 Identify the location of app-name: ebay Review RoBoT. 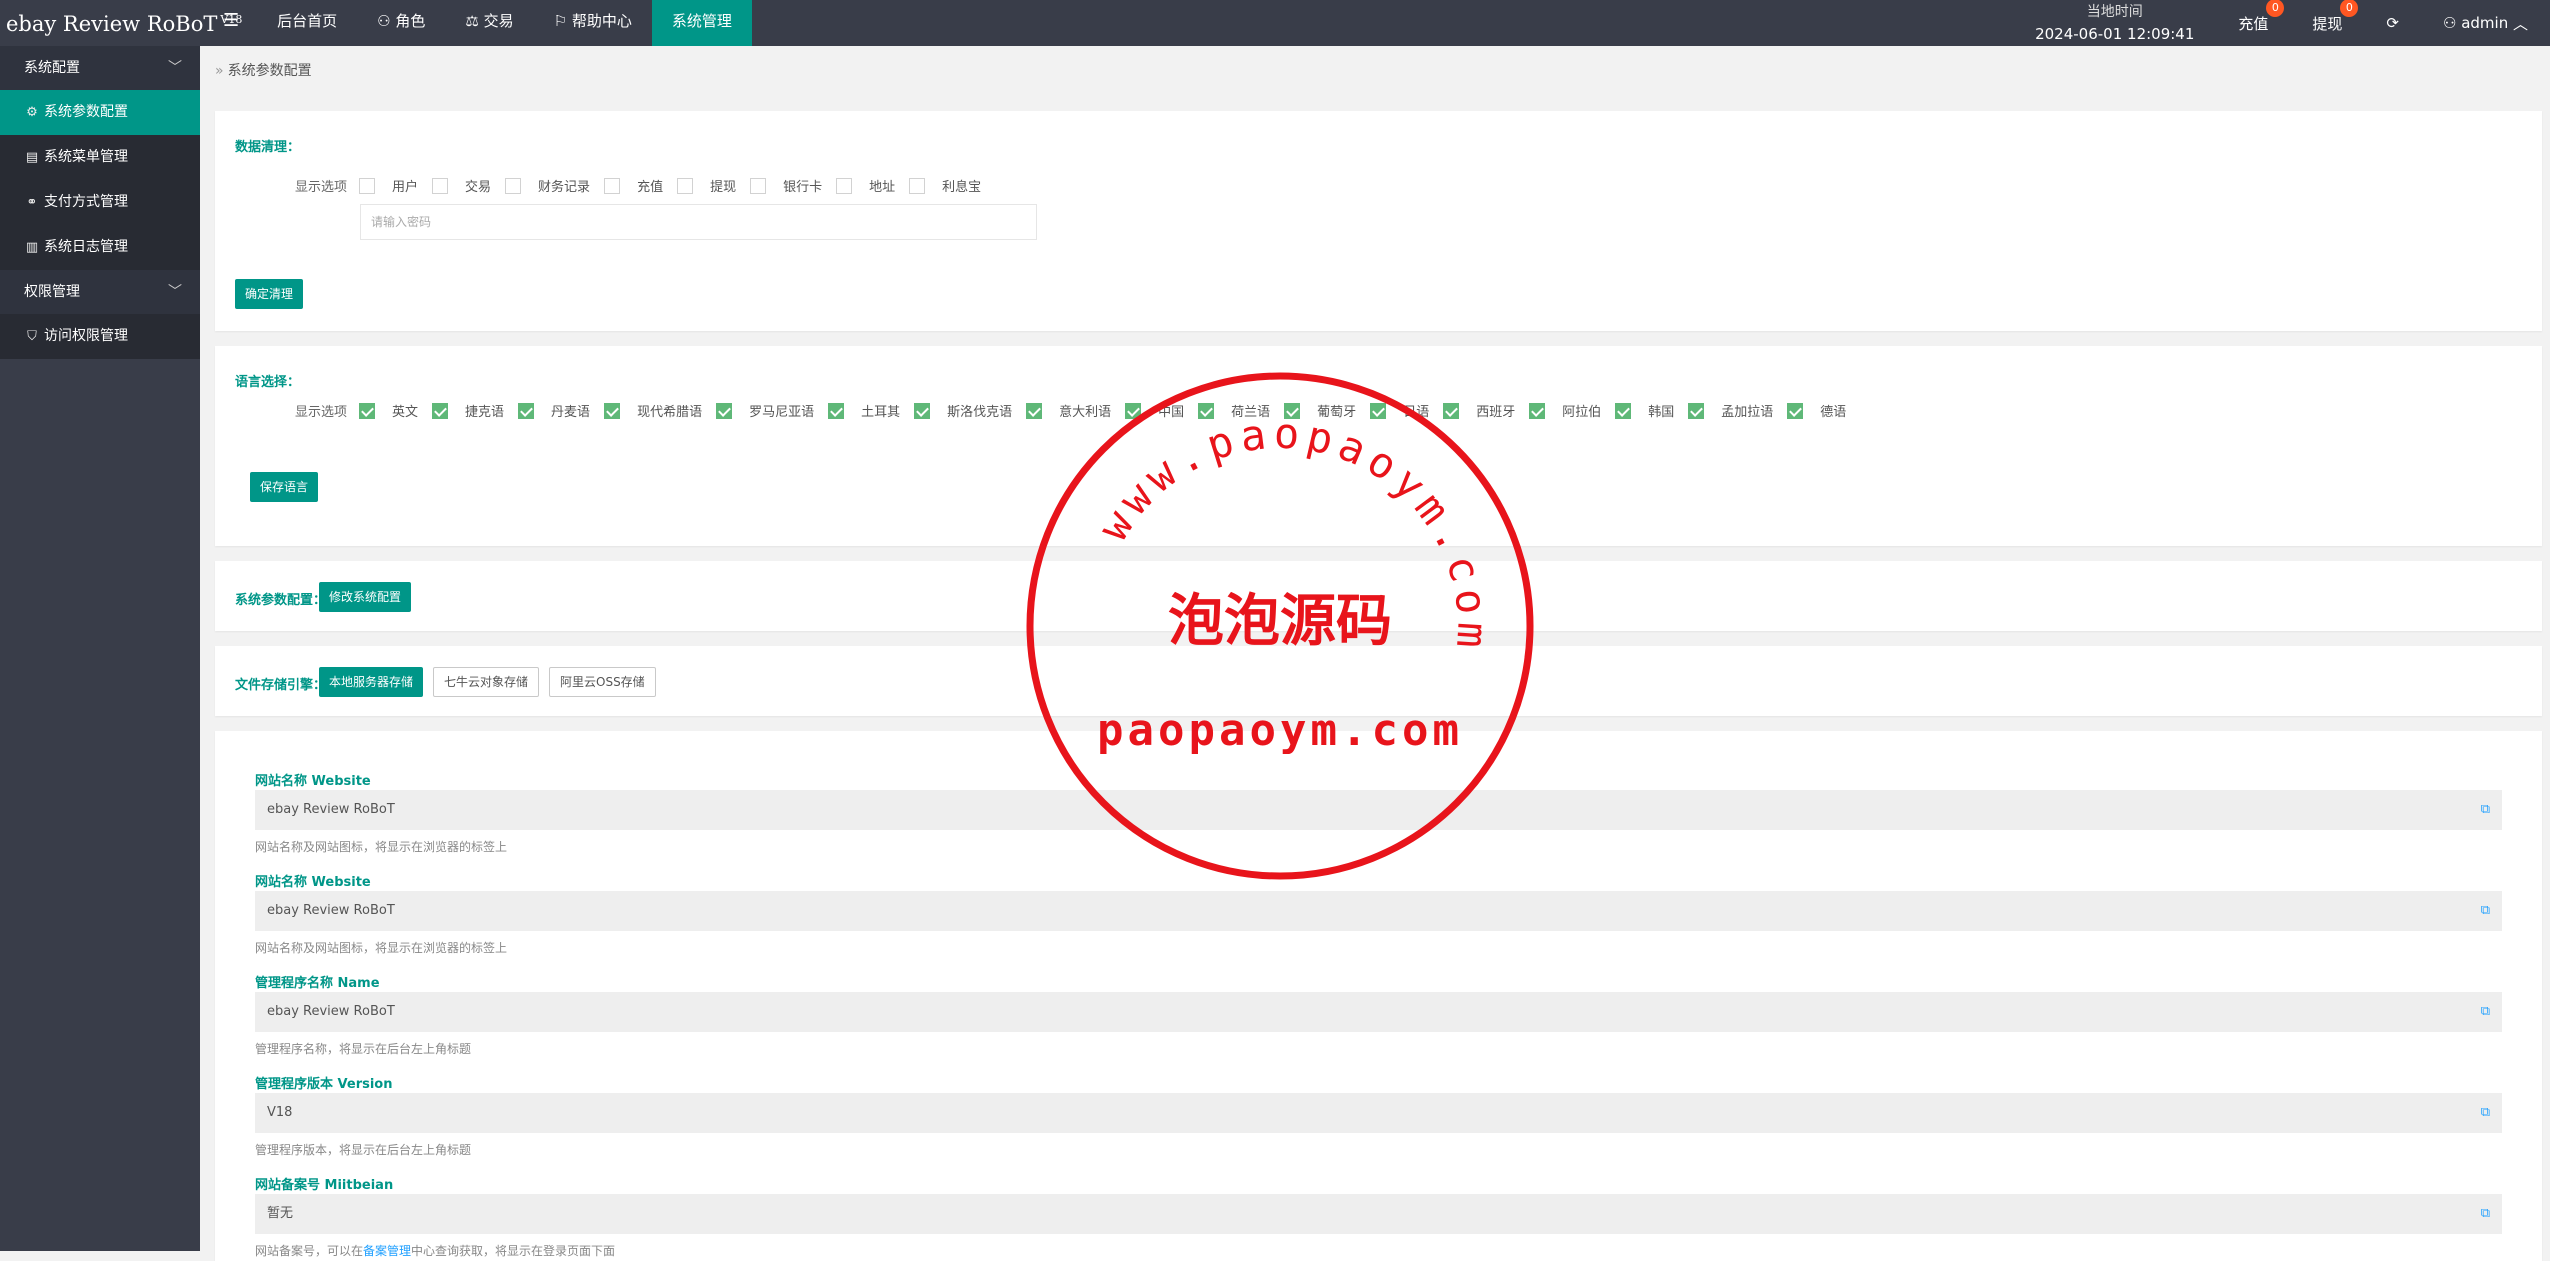
(112, 24).